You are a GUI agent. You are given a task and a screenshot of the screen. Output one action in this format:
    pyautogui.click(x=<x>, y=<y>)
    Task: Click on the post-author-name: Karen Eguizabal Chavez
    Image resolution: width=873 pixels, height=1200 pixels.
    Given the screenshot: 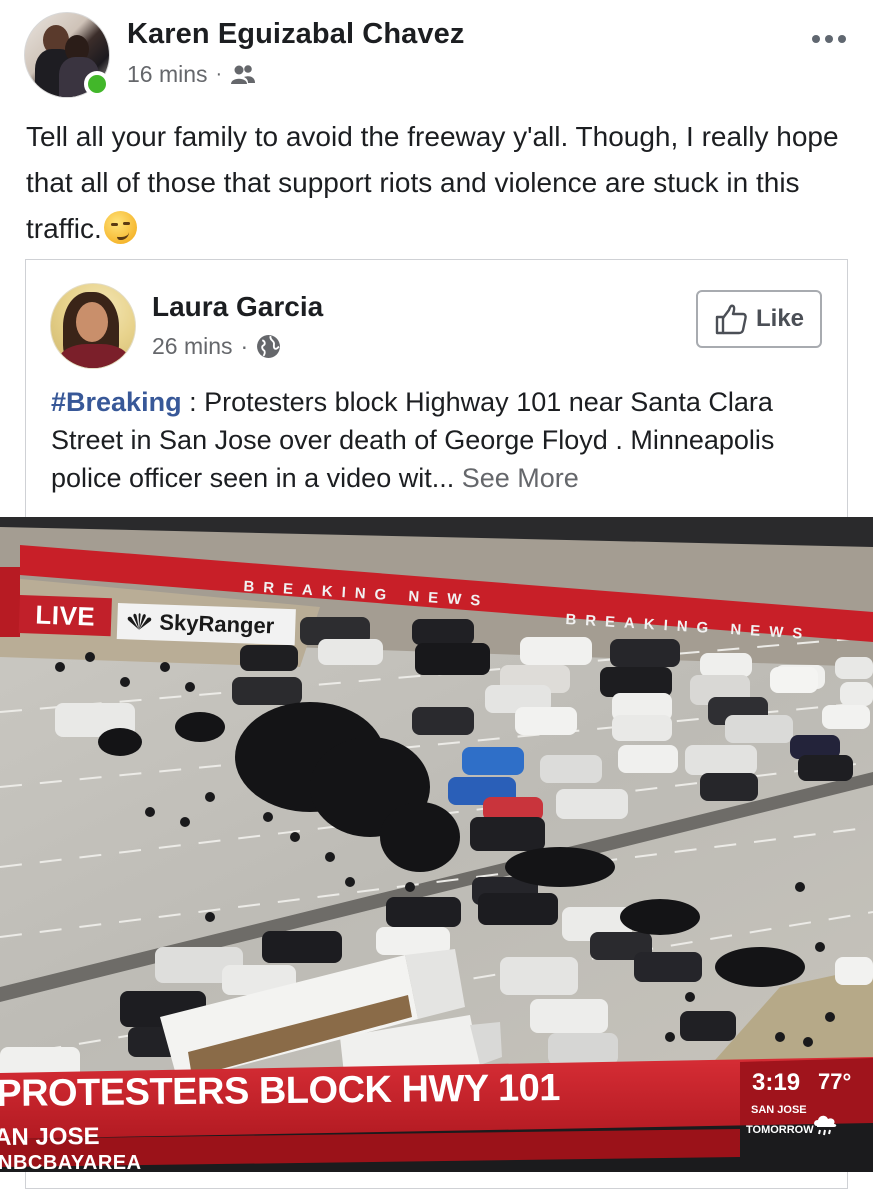 What is the action you would take?
    pyautogui.click(x=295, y=34)
    